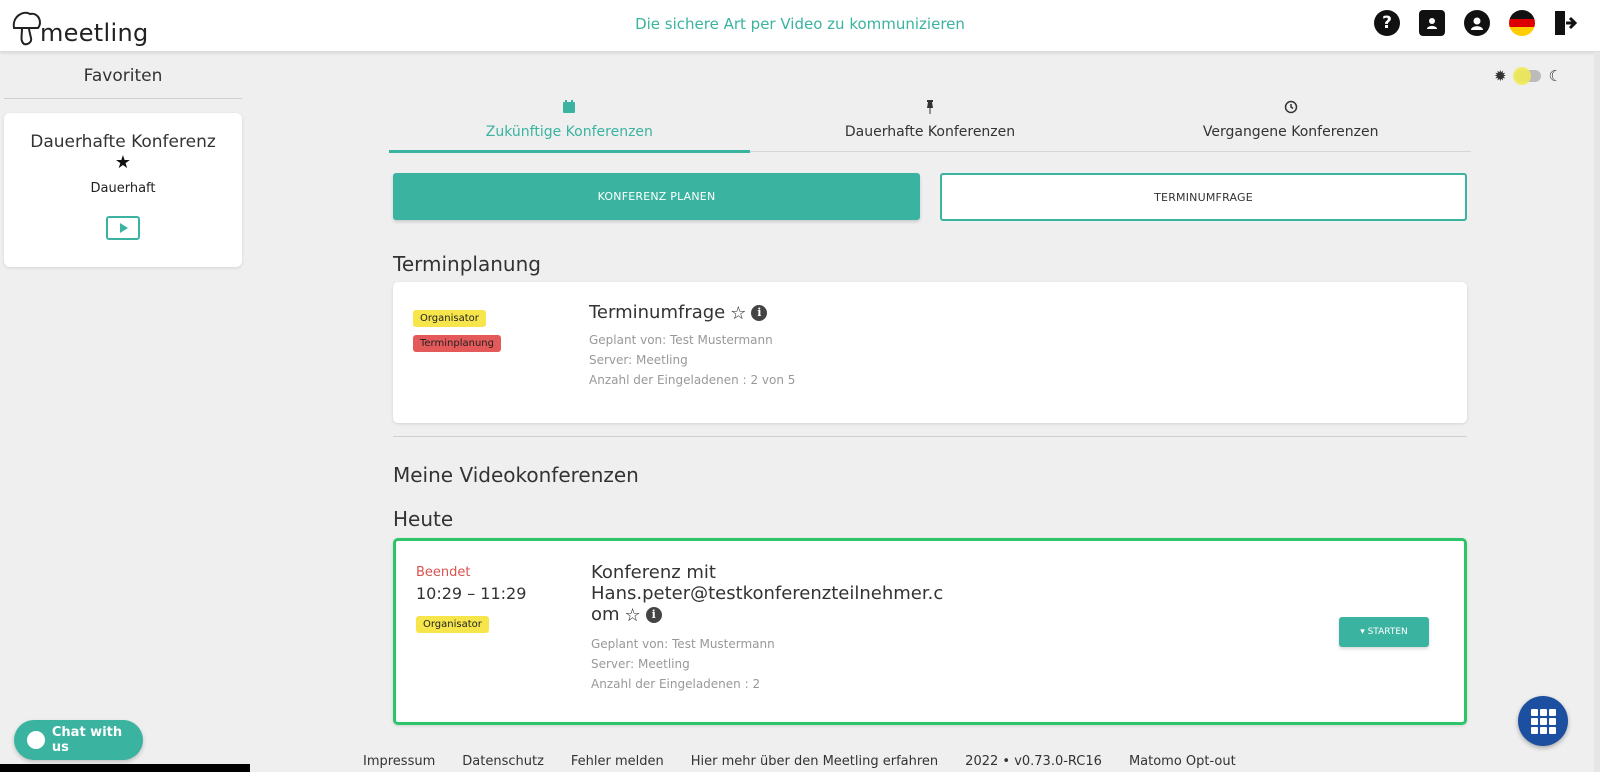 This screenshot has height=772, width=1600. What do you see at coordinates (457, 343) in the screenshot?
I see `scheduling-badge: Terminplanung` at bounding box center [457, 343].